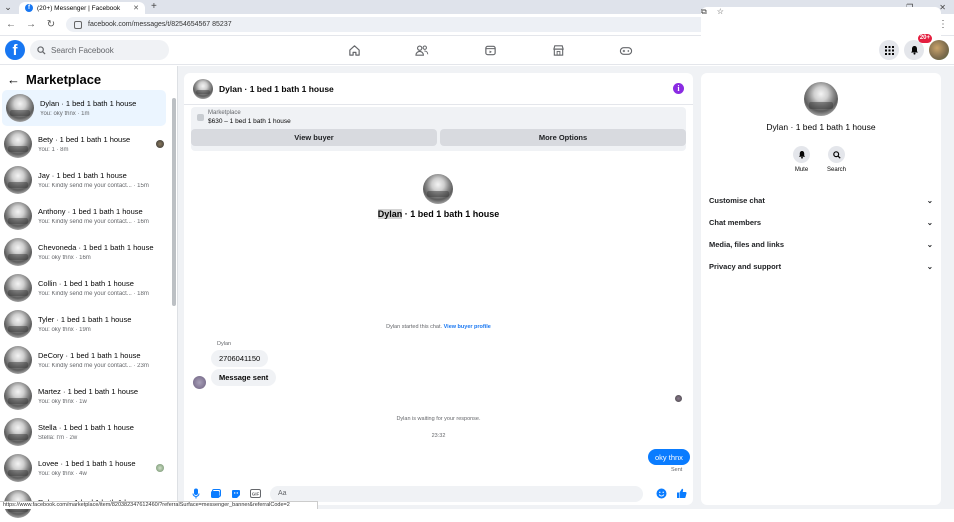 Image resolution: width=954 pixels, height=522 pixels. I want to click on details-name: Dylan · 1 bed 1 bath 1 house, so click(821, 127).